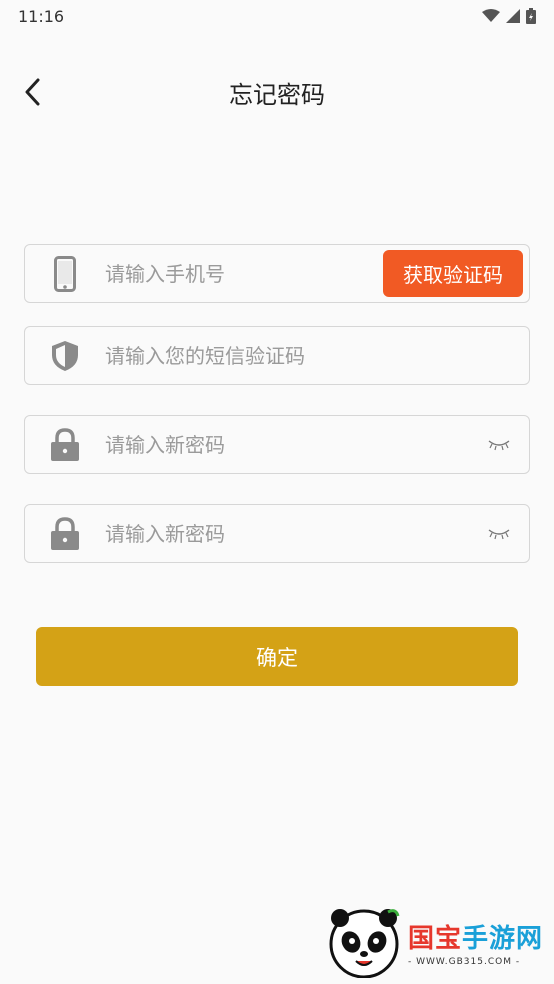 Image resolution: width=554 pixels, height=984 pixels. What do you see at coordinates (287, 444) in the screenshot?
I see `new-password-input` at bounding box center [287, 444].